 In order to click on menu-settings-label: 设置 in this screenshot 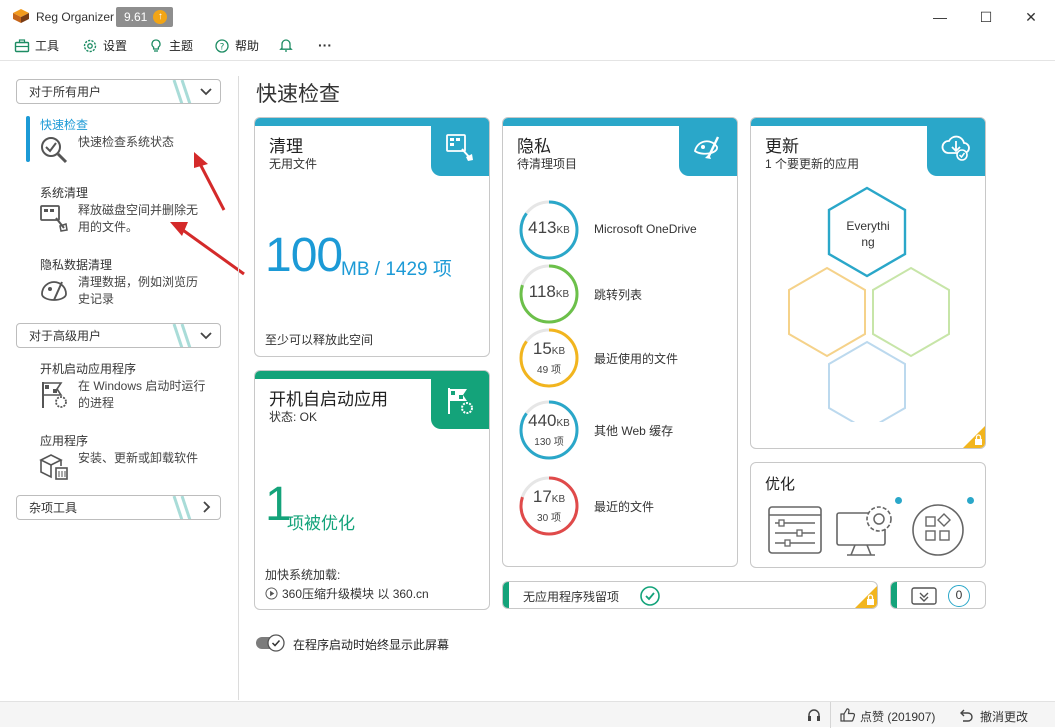, I will do `click(115, 46)`.